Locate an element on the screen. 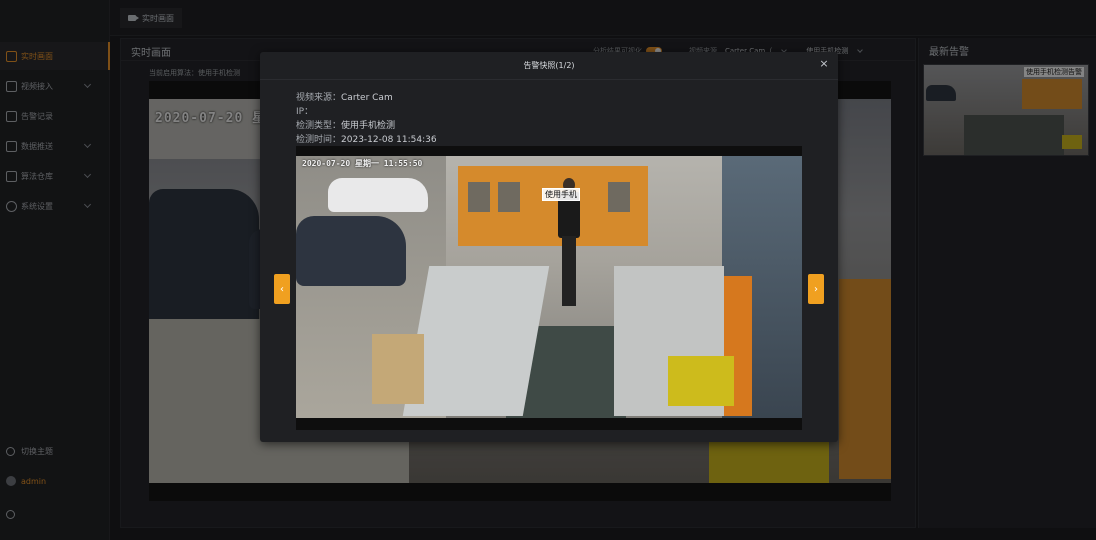  meta-value: 使用手机检测 is located at coordinates (368, 126).